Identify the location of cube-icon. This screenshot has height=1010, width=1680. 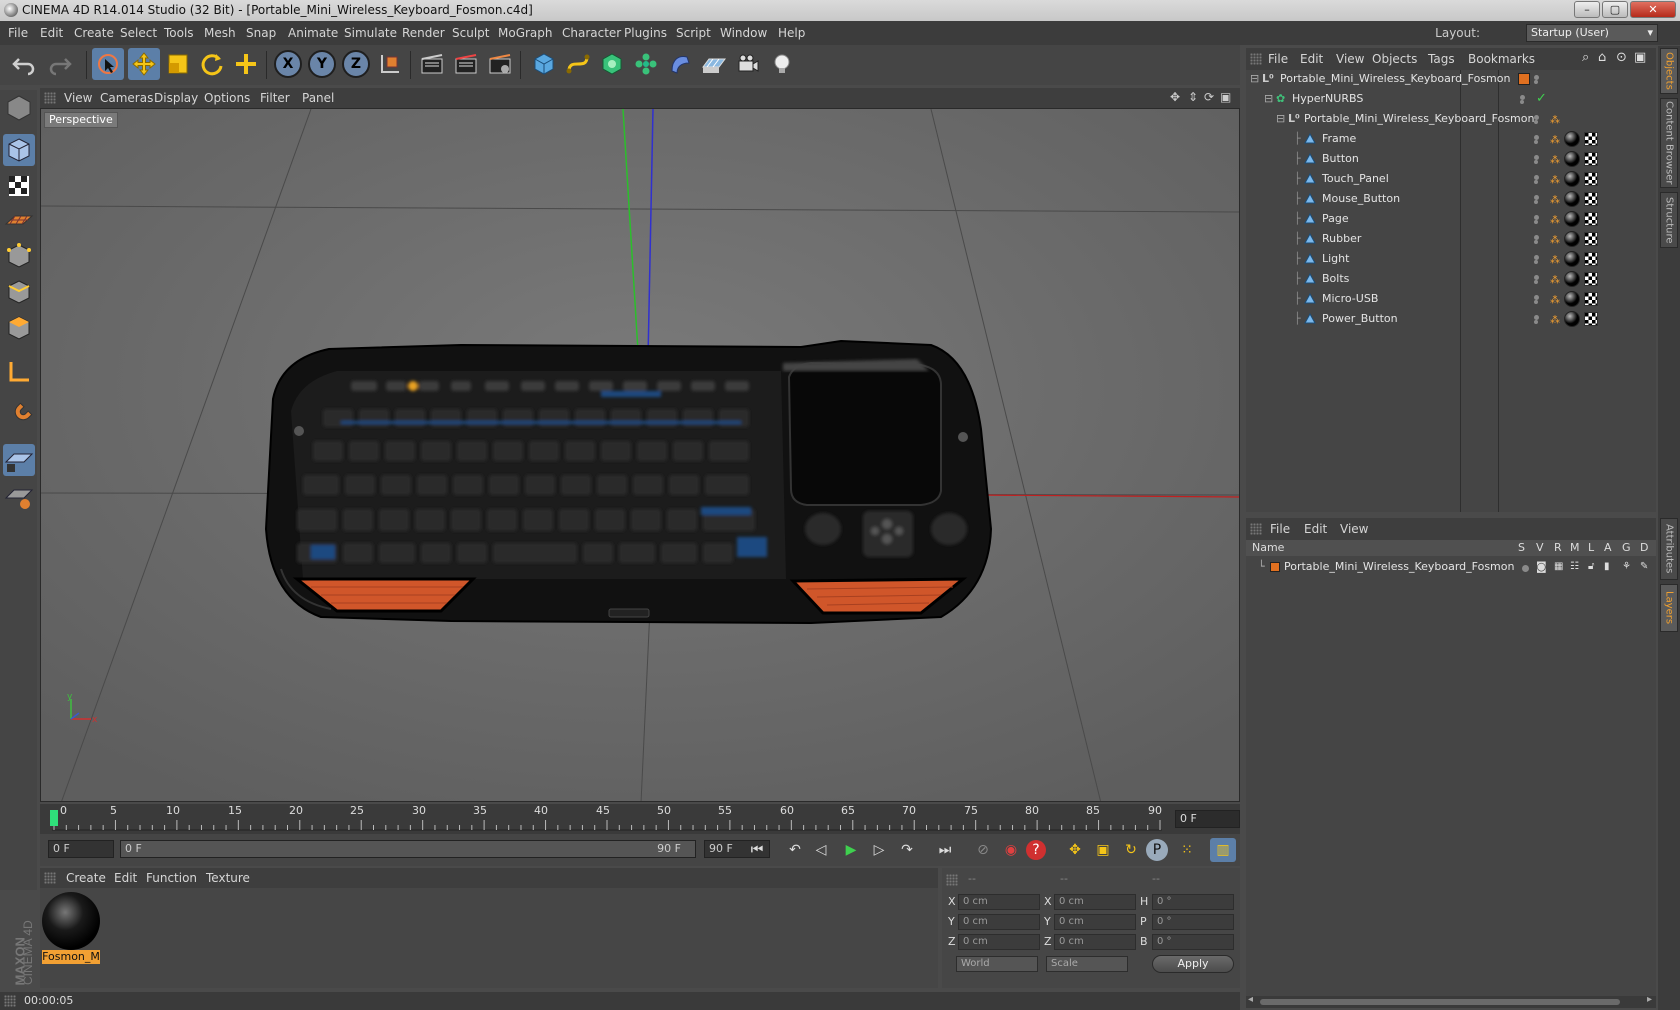
(544, 64).